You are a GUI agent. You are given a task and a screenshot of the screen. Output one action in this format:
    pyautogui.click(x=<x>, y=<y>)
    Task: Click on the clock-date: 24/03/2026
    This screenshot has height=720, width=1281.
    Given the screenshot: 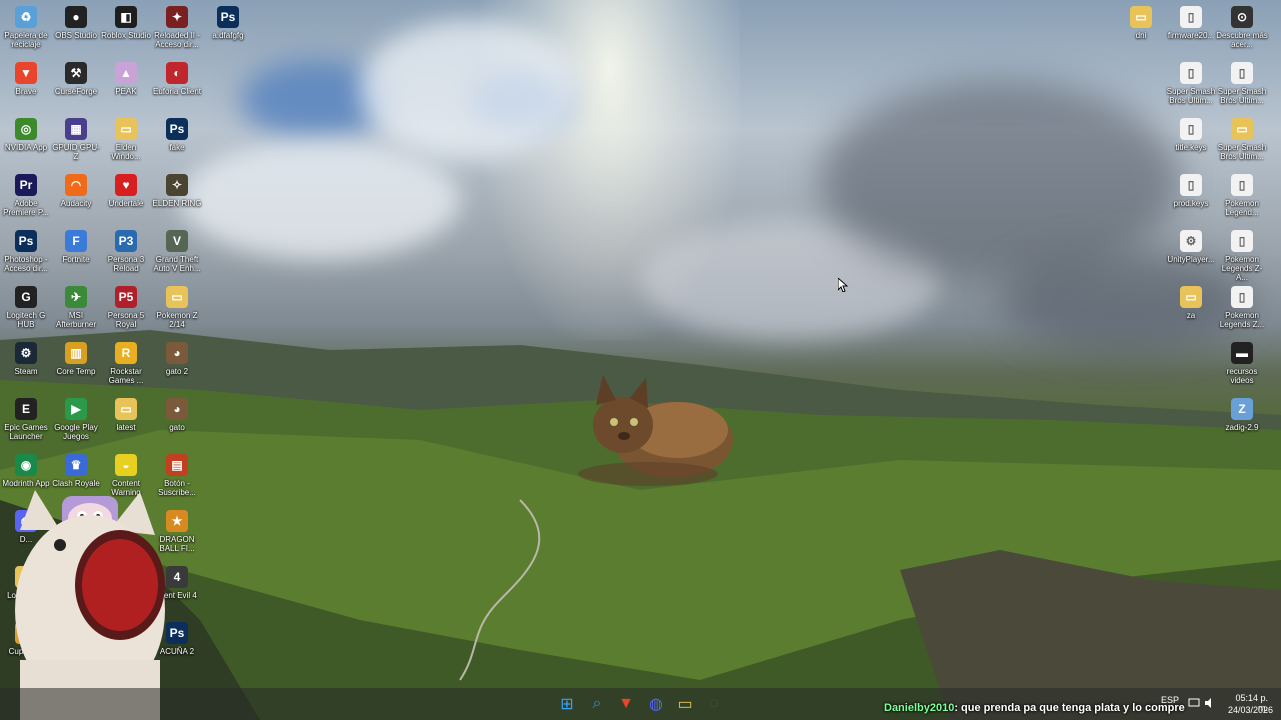 What is the action you would take?
    pyautogui.click(x=1250, y=710)
    